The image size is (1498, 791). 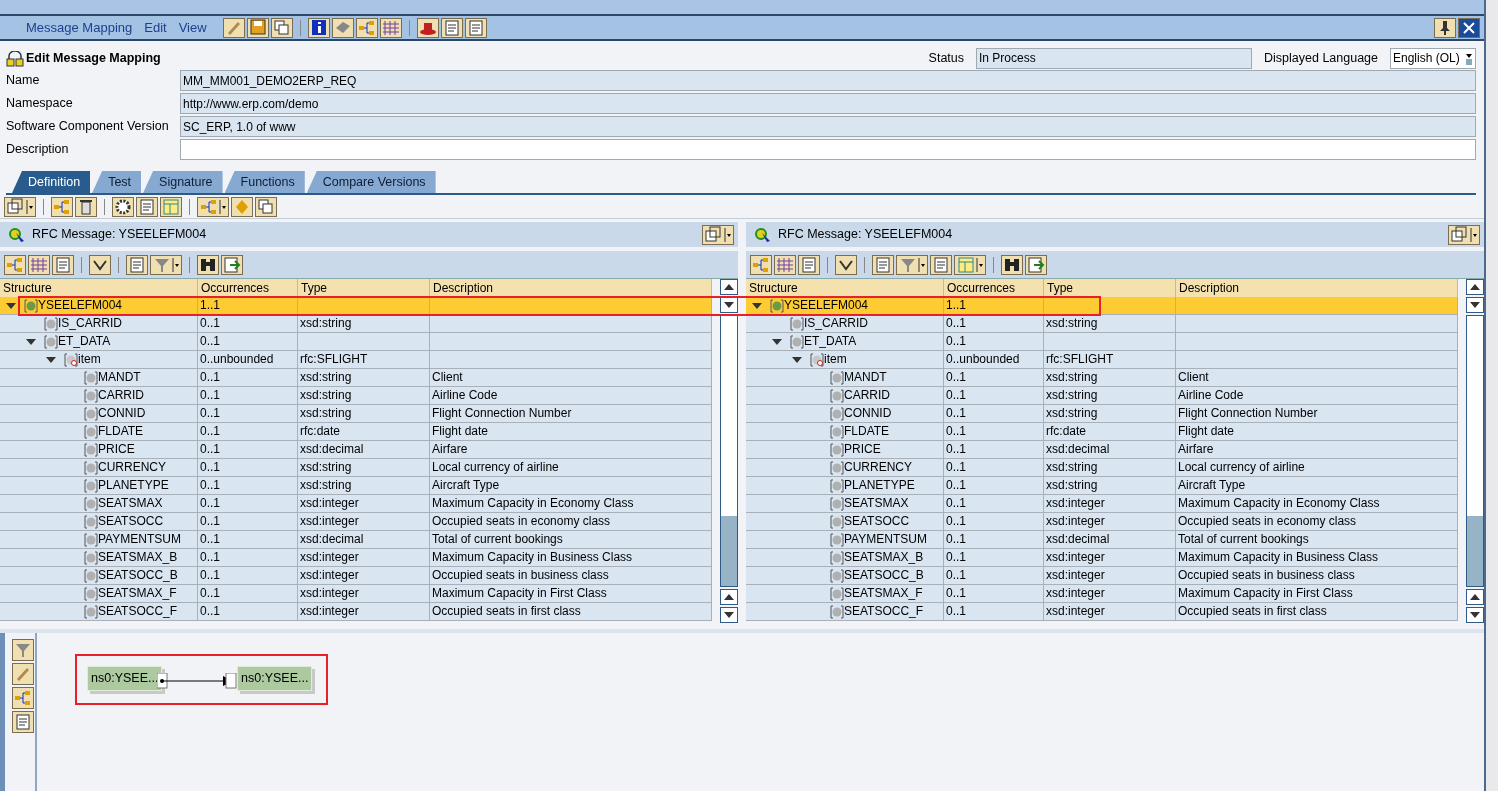 What do you see at coordinates (846, 264) in the screenshot?
I see `check-icon` at bounding box center [846, 264].